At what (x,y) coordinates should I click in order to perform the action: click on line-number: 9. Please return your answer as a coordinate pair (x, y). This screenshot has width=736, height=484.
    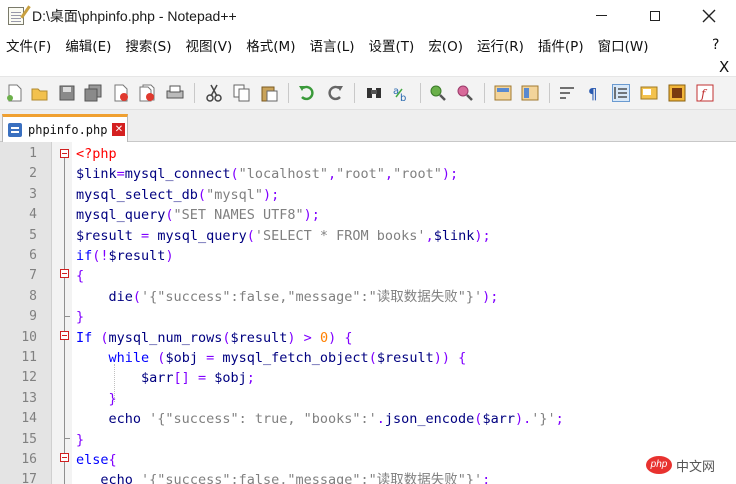
    Looking at the image, I should click on (33, 317).